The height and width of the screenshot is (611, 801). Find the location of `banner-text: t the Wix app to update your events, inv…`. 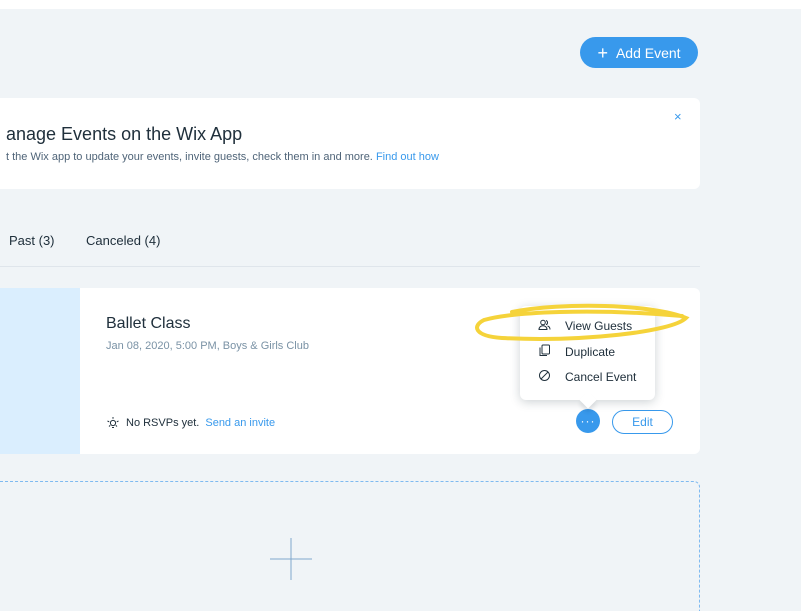

banner-text: t the Wix app to update your events, inv… is located at coordinates (222, 157).